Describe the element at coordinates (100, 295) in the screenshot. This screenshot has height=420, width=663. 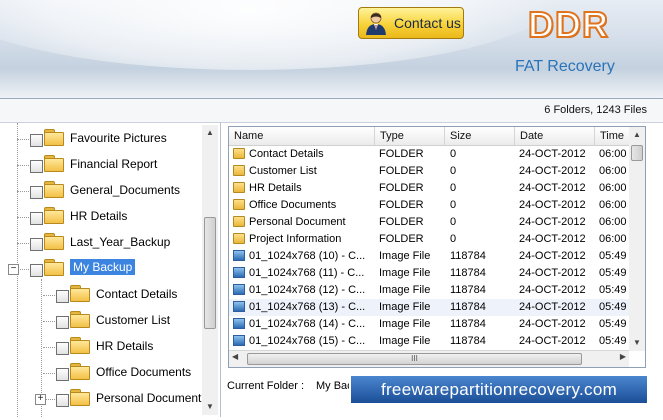
I see `tree-item: Contact Details` at that location.